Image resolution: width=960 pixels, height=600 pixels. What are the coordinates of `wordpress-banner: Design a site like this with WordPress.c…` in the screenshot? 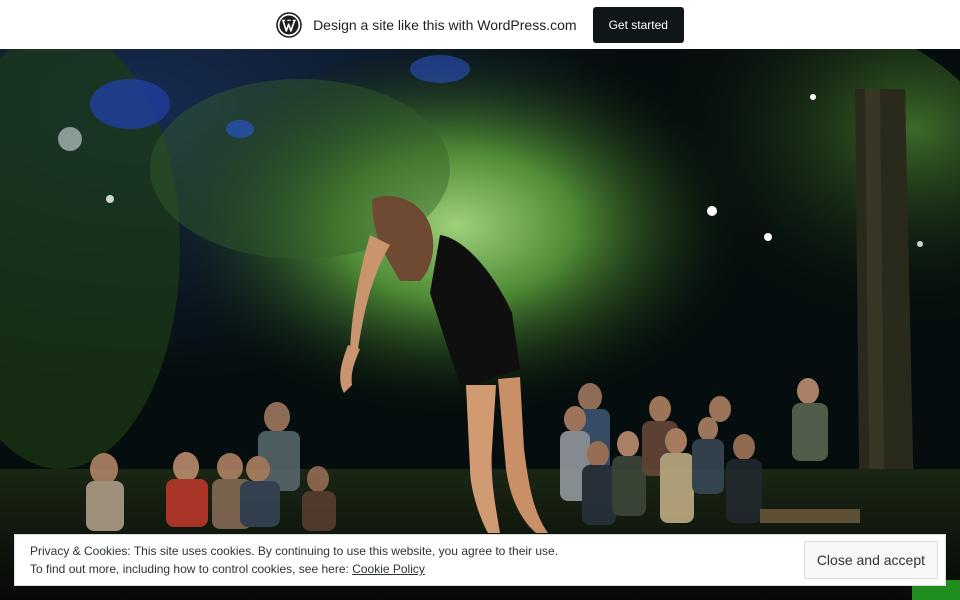 It's located at (480, 24).